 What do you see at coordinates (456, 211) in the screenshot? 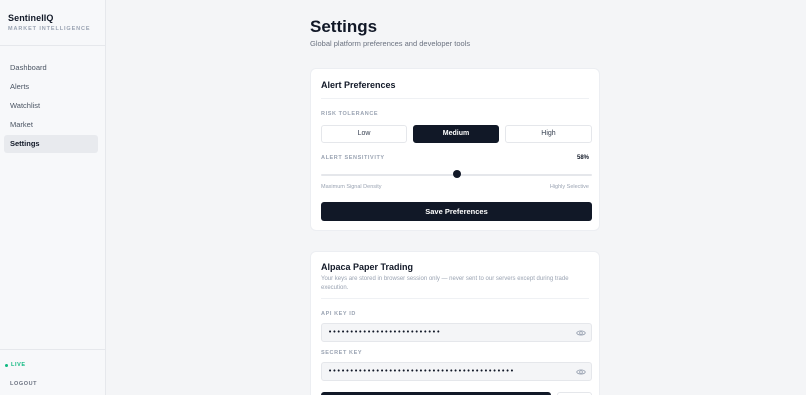
I see `save-preferences-button: Save Preferences` at bounding box center [456, 211].